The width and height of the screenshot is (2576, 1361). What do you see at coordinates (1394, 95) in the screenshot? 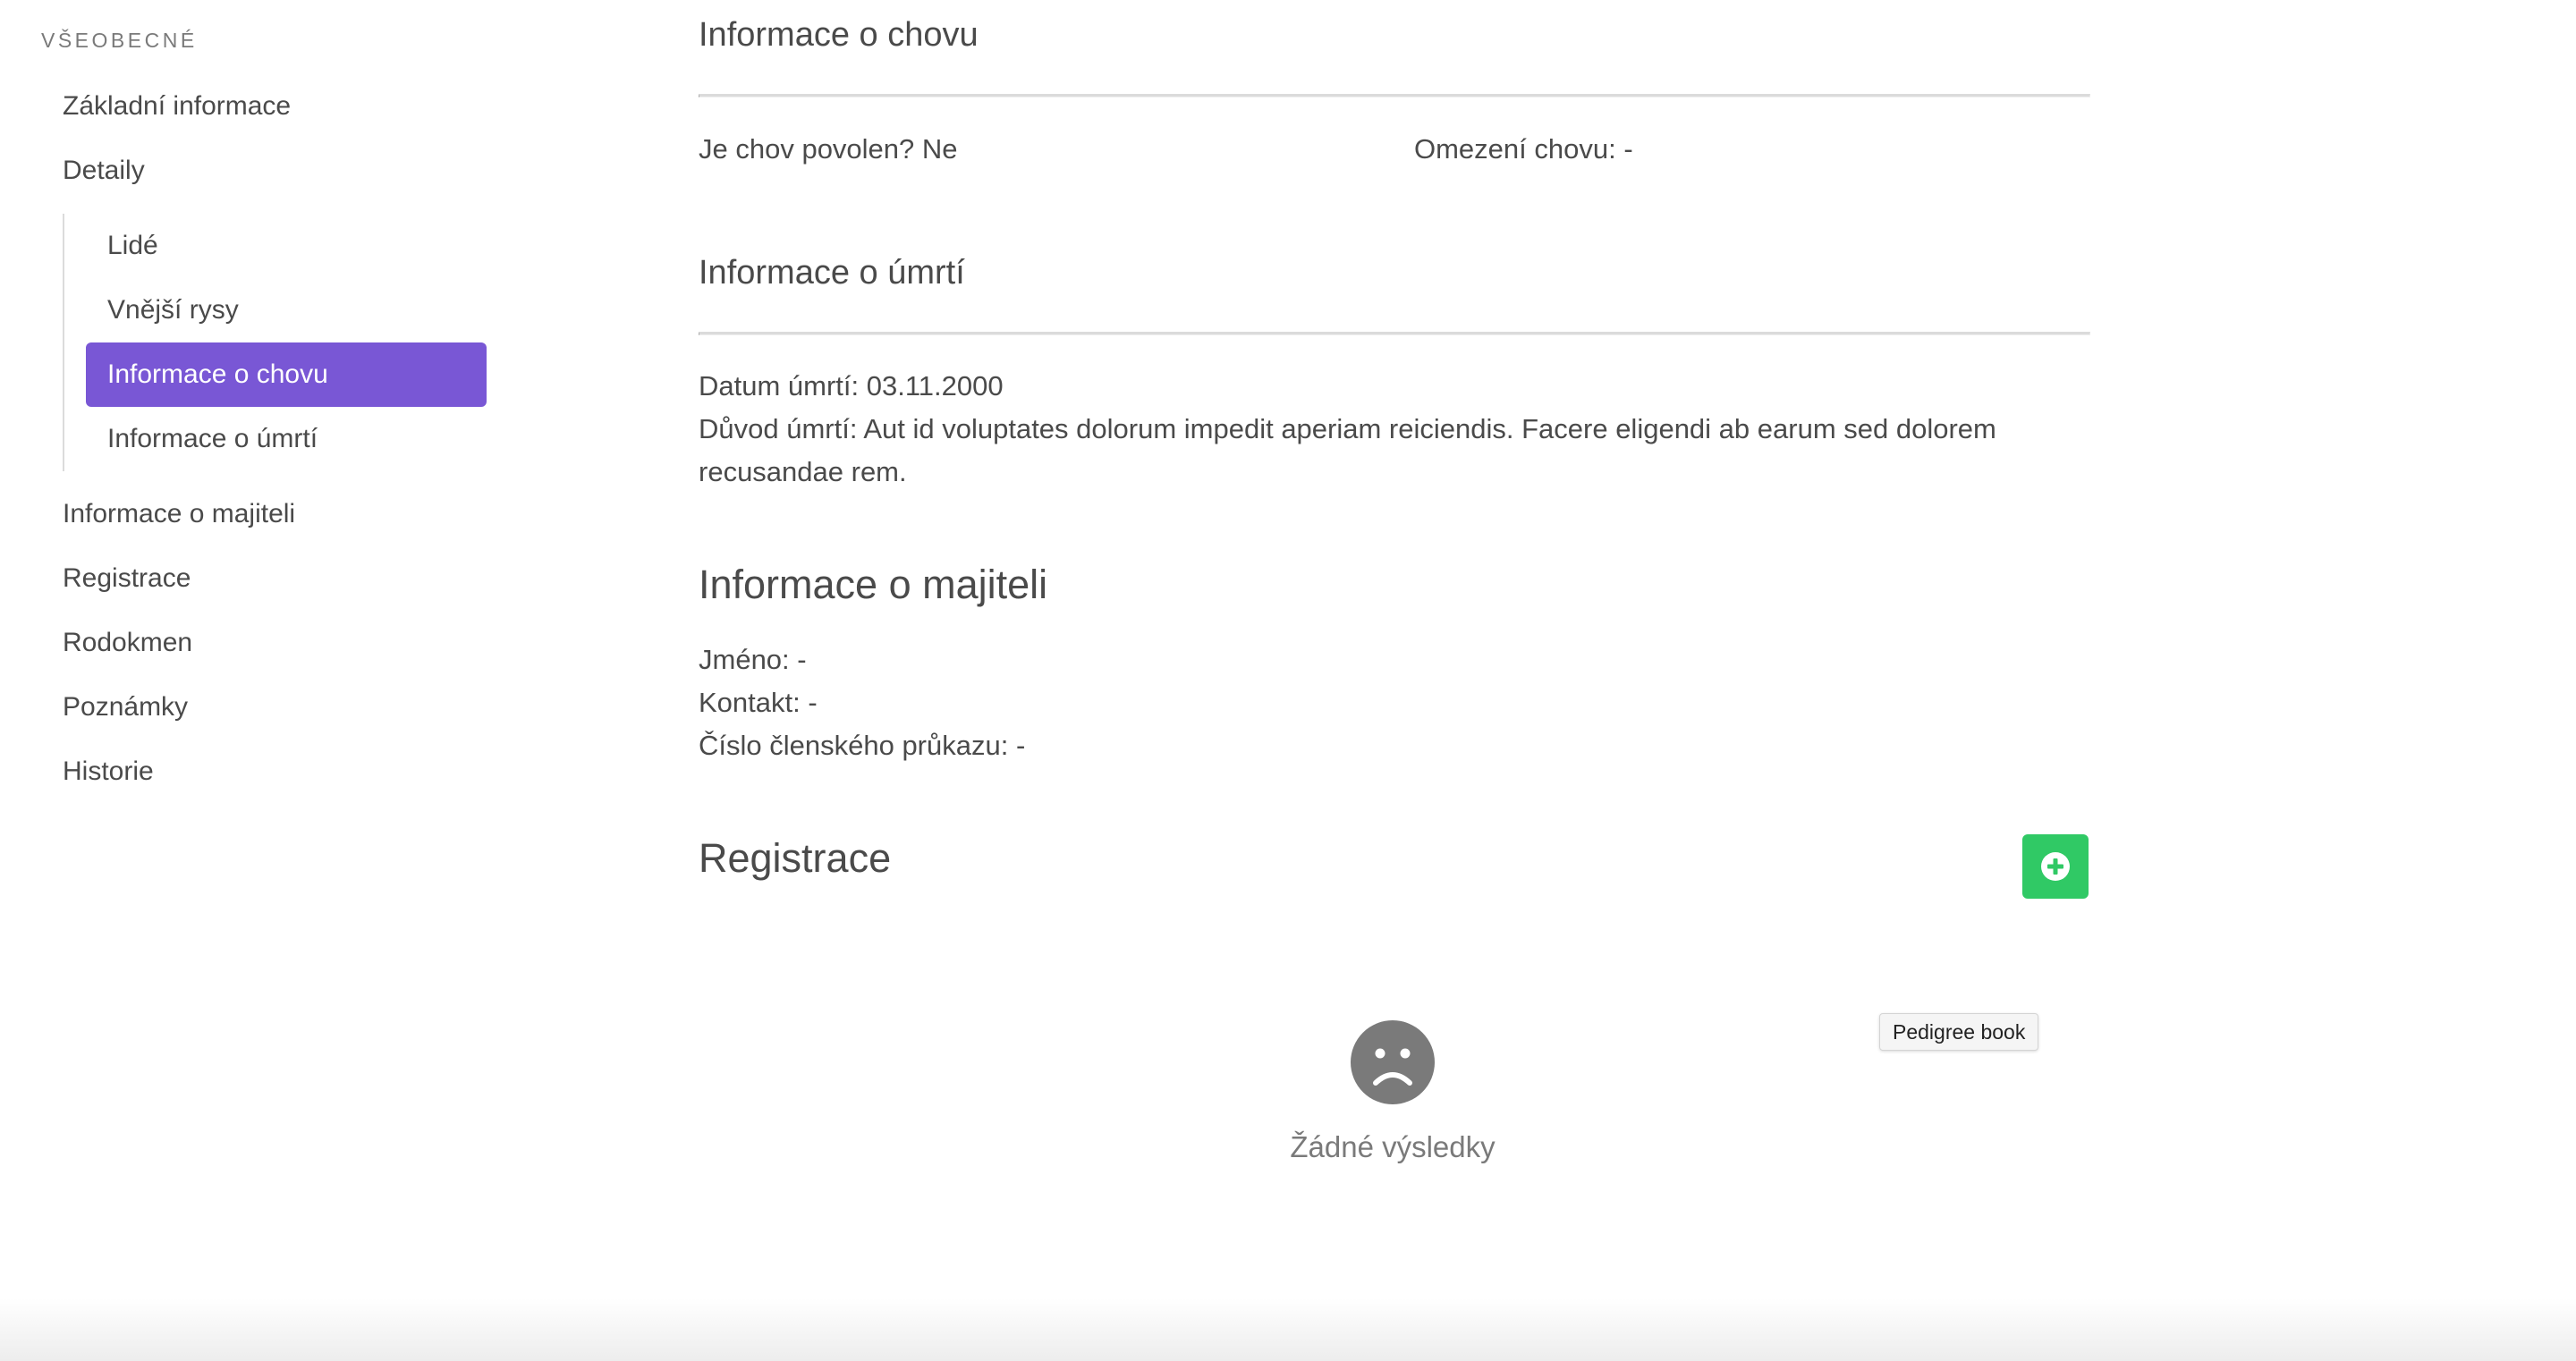
I see `breeding-divider` at bounding box center [1394, 95].